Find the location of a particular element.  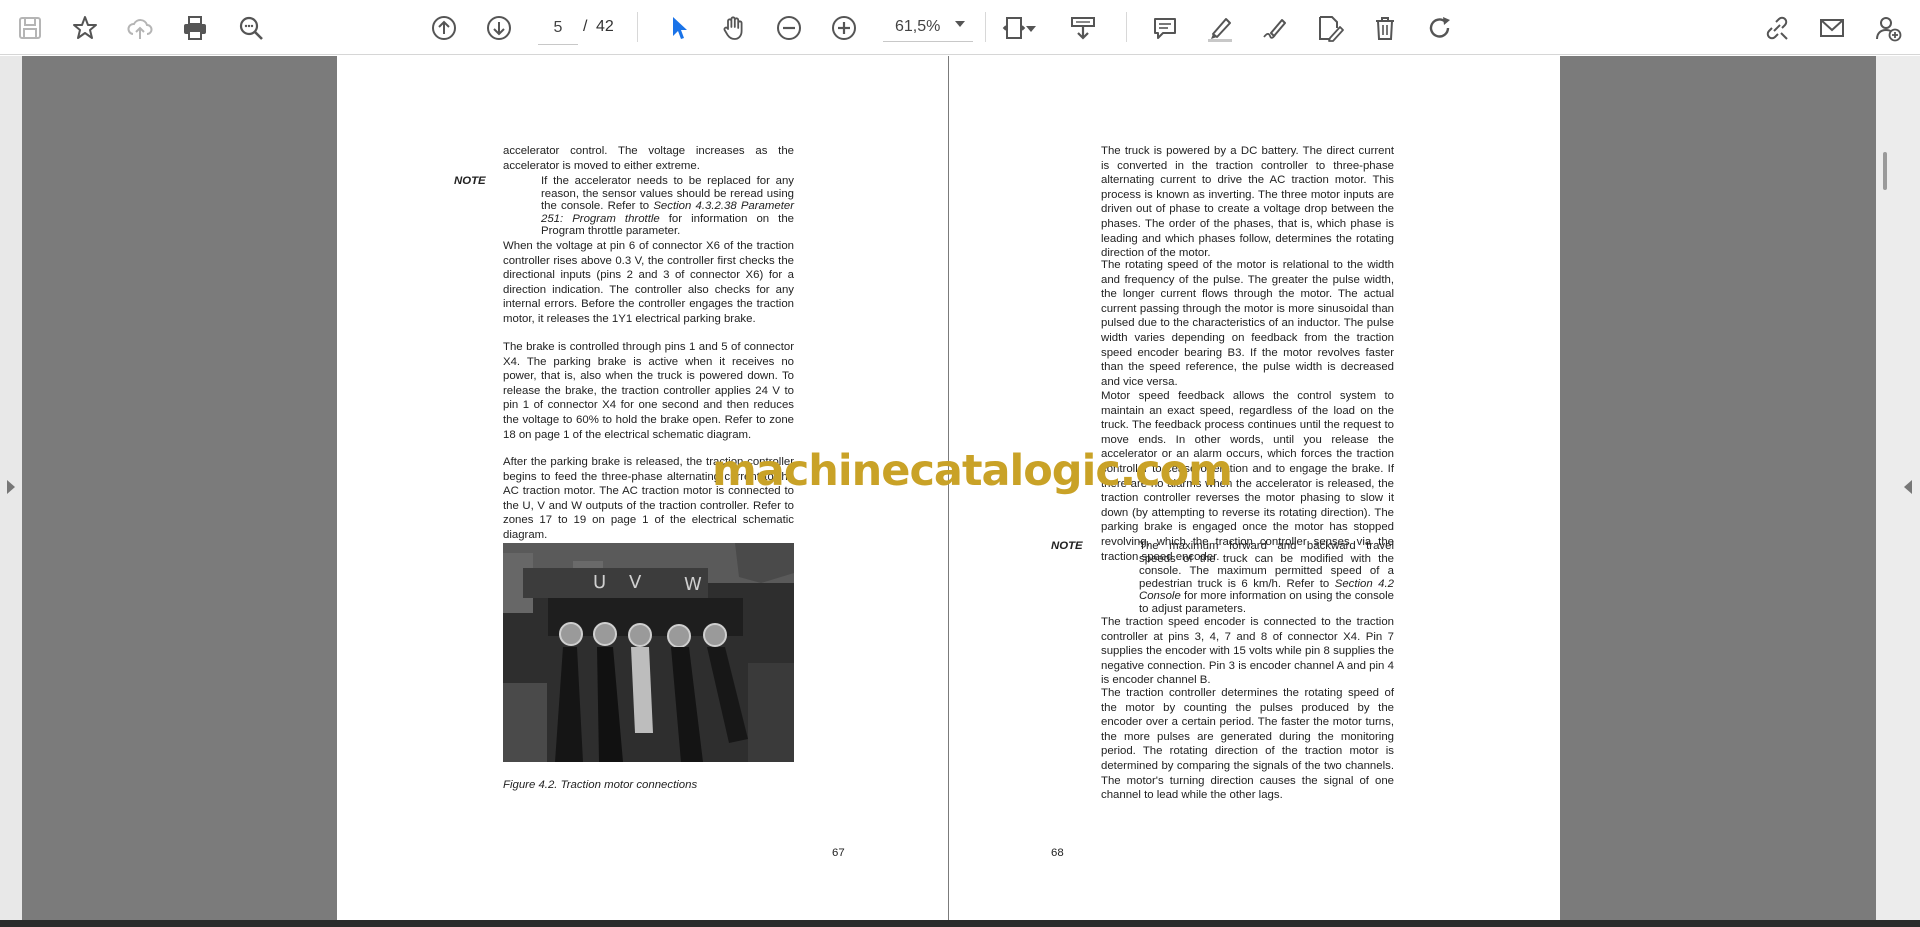

page-fit-menu-button is located at coordinates (1031, 28).